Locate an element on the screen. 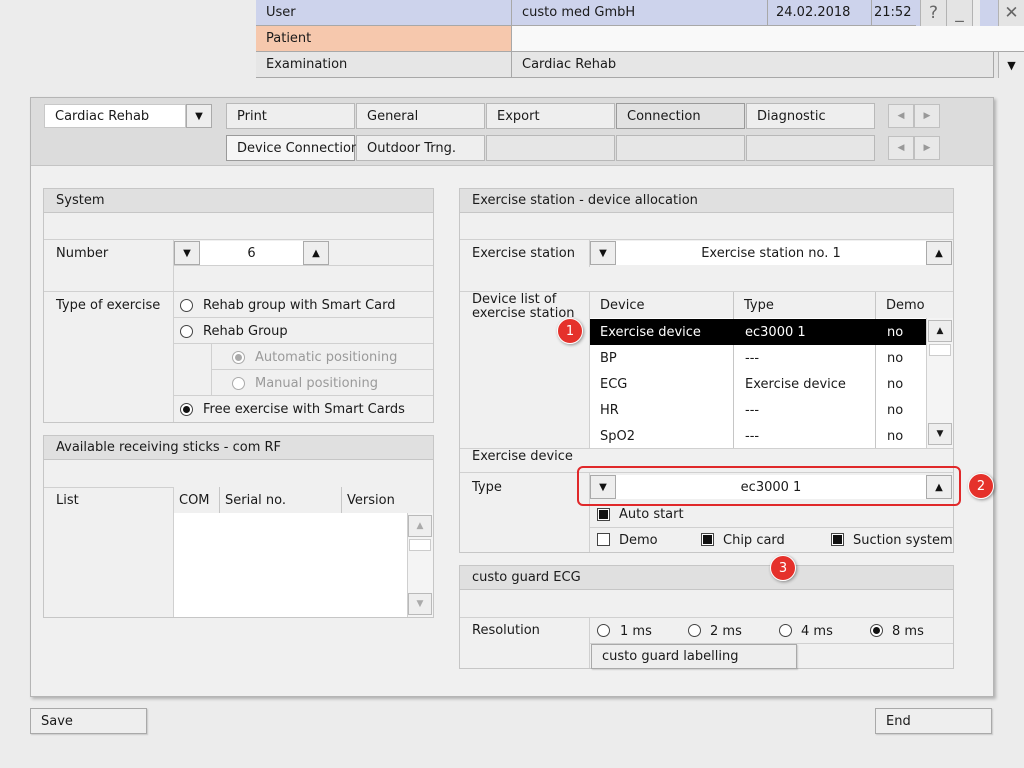 The height and width of the screenshot is (768, 1024). subtabs-next-button: ▶ is located at coordinates (927, 148).